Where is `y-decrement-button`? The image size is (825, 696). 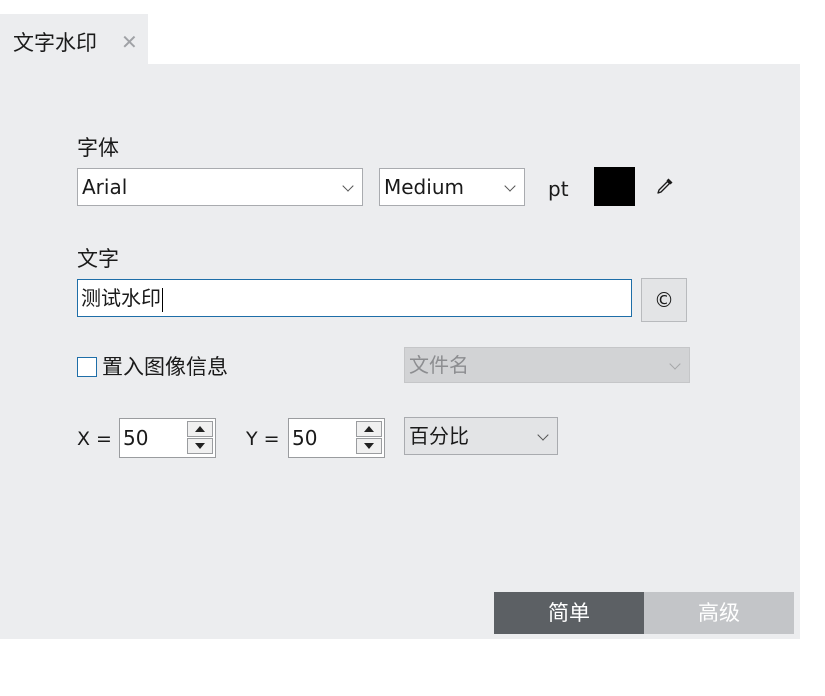
y-decrement-button is located at coordinates (369, 446).